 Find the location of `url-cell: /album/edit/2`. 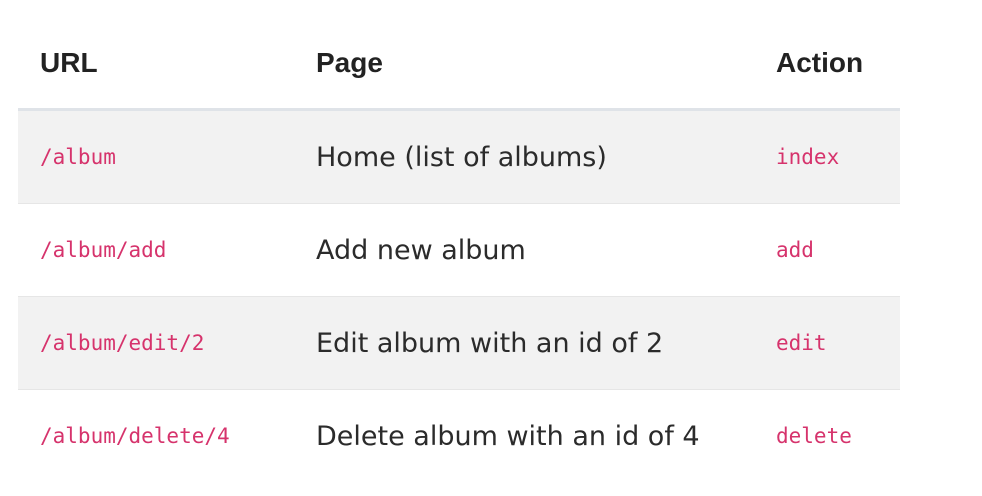

url-cell: /album/edit/2 is located at coordinates (156, 343).